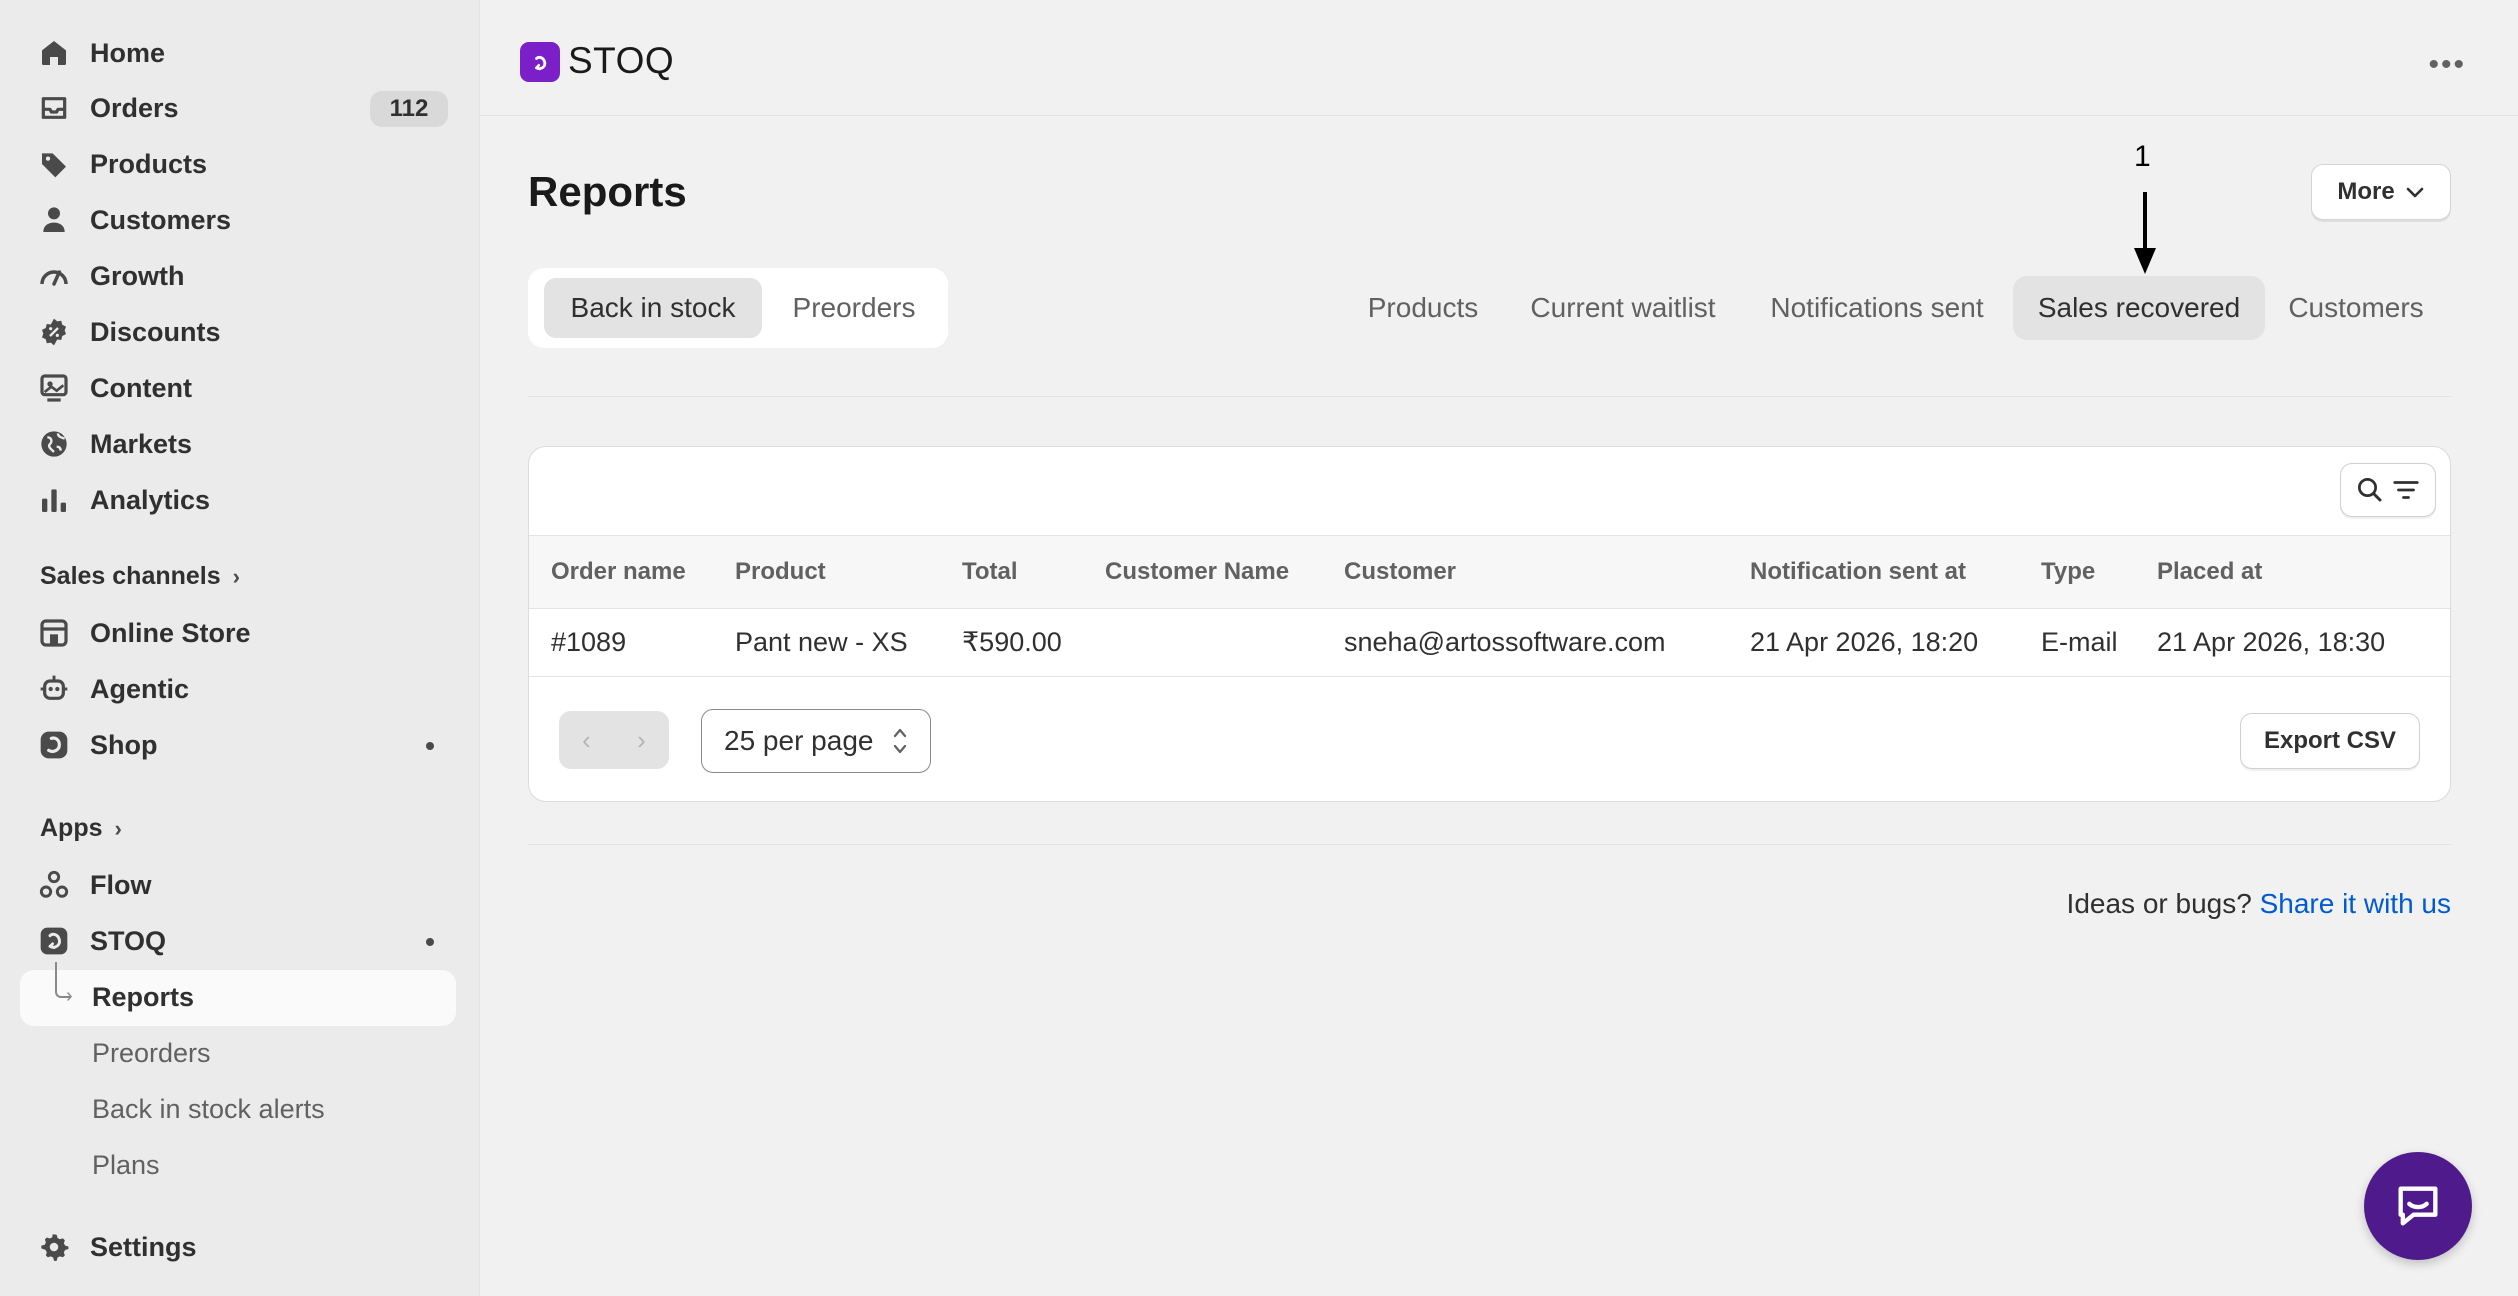 The height and width of the screenshot is (1296, 2518). What do you see at coordinates (2366, 191) in the screenshot?
I see `more-button-label: More` at bounding box center [2366, 191].